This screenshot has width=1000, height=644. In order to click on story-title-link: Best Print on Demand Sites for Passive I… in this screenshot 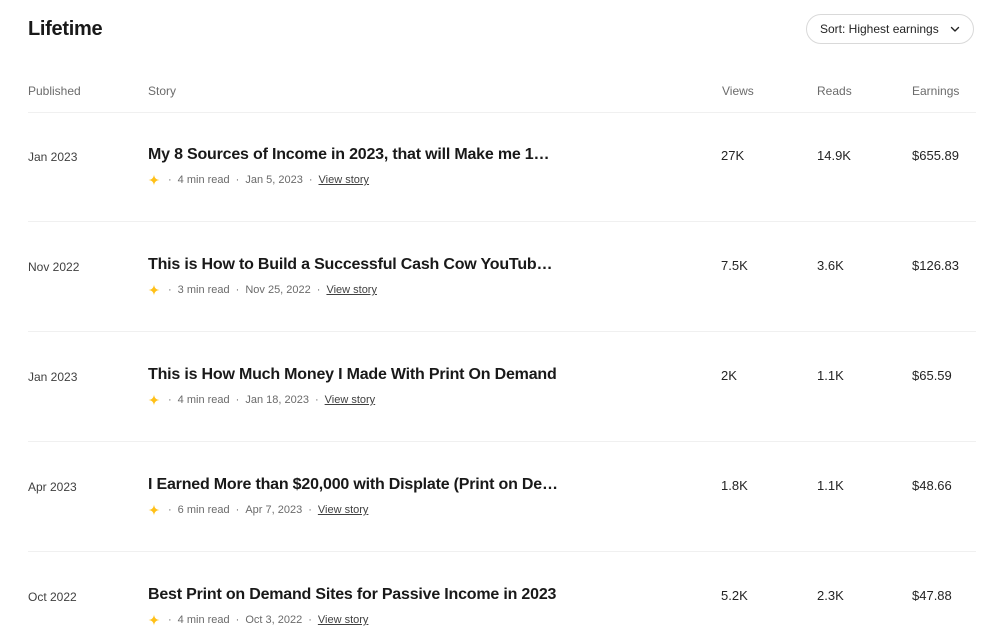, I will do `click(353, 595)`.